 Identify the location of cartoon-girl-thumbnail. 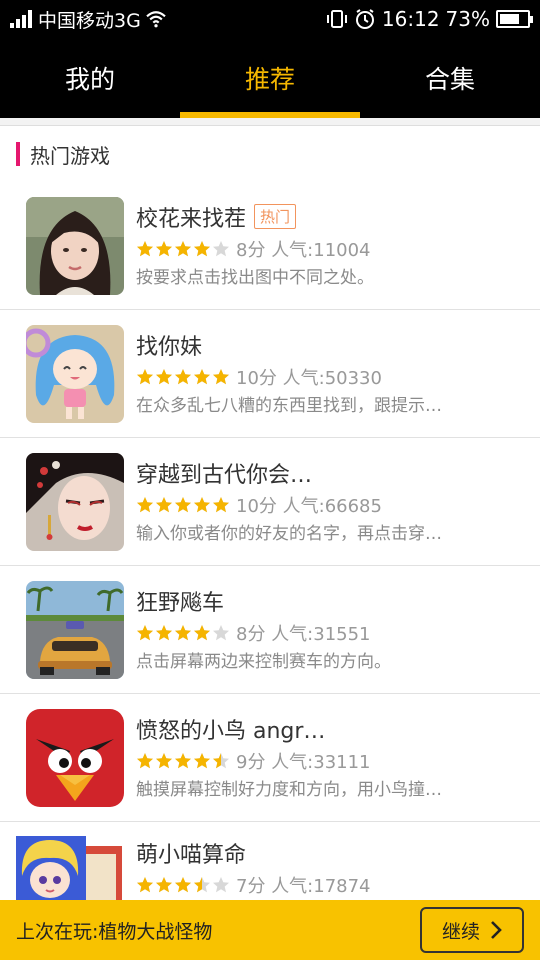
(75, 373).